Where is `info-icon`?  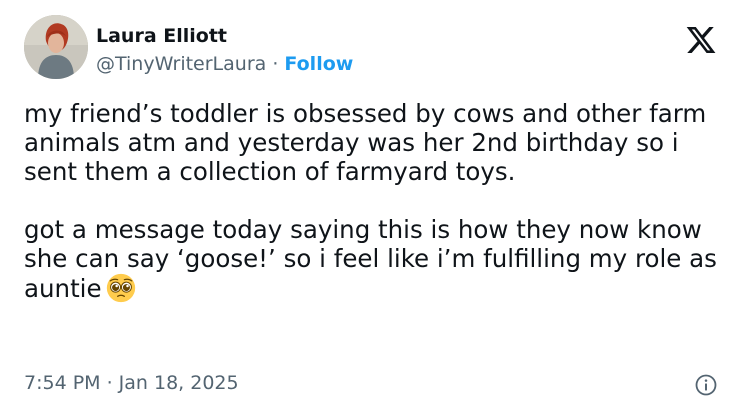
info-icon is located at coordinates (706, 385).